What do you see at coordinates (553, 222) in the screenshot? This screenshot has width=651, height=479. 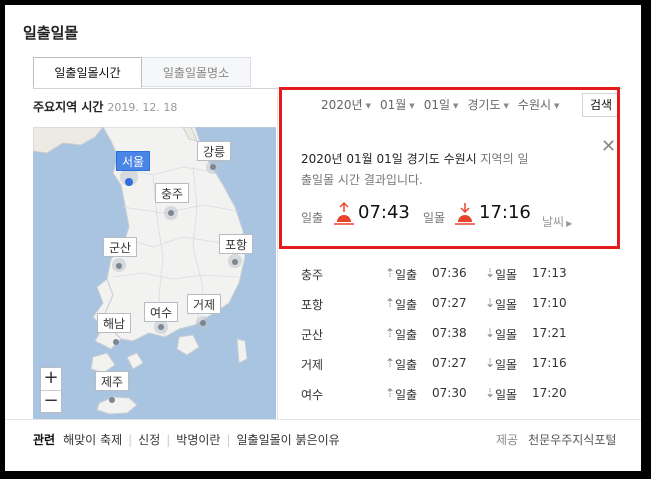 I see `weather-link-label: 날씨` at bounding box center [553, 222].